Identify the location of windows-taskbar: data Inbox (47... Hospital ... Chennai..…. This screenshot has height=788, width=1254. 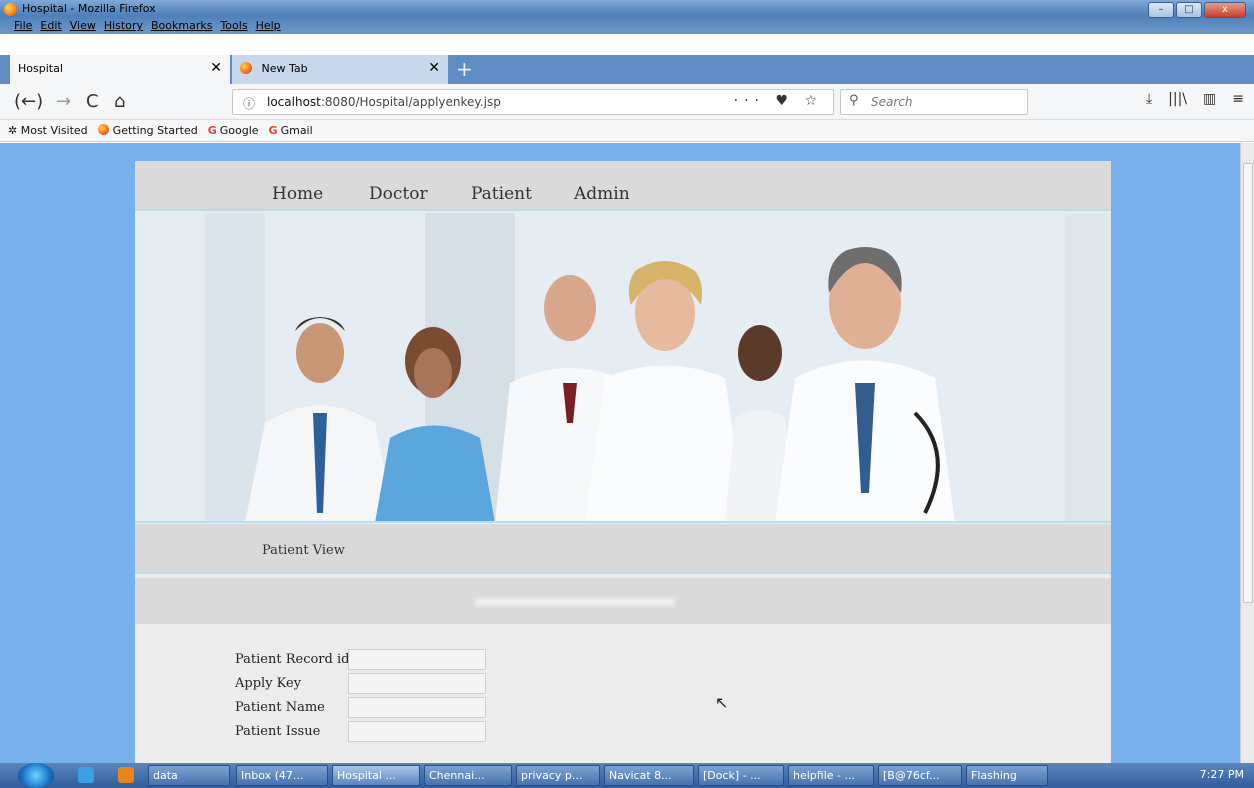
(627, 775).